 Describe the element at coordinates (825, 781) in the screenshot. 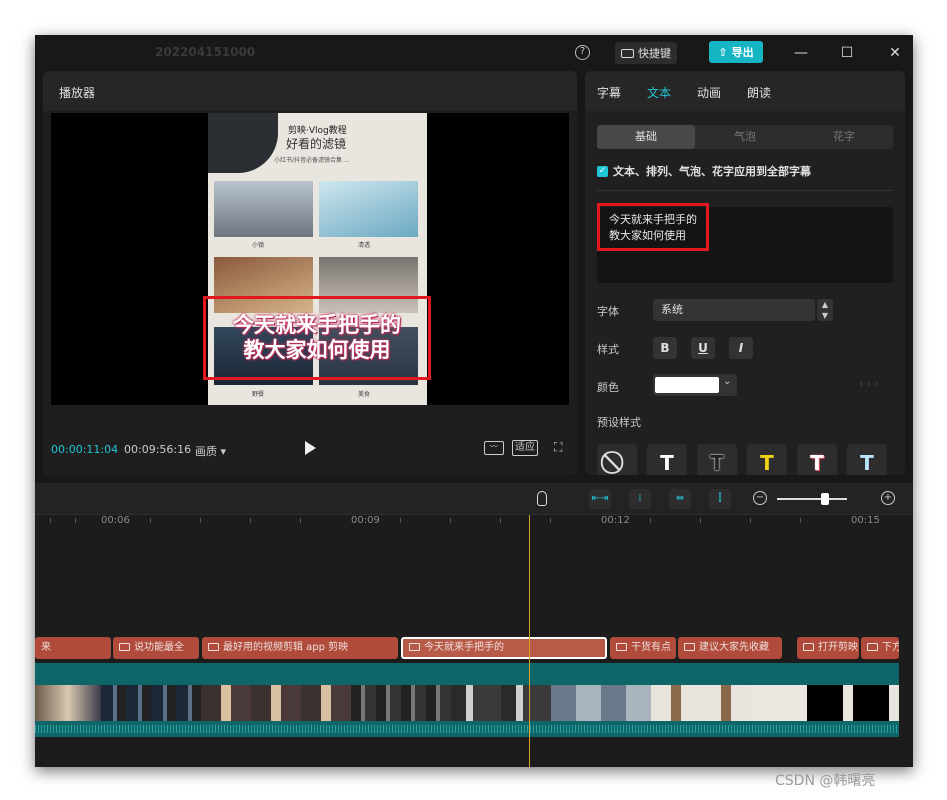

I see `watermark: CSDN @韩曙亮` at that location.